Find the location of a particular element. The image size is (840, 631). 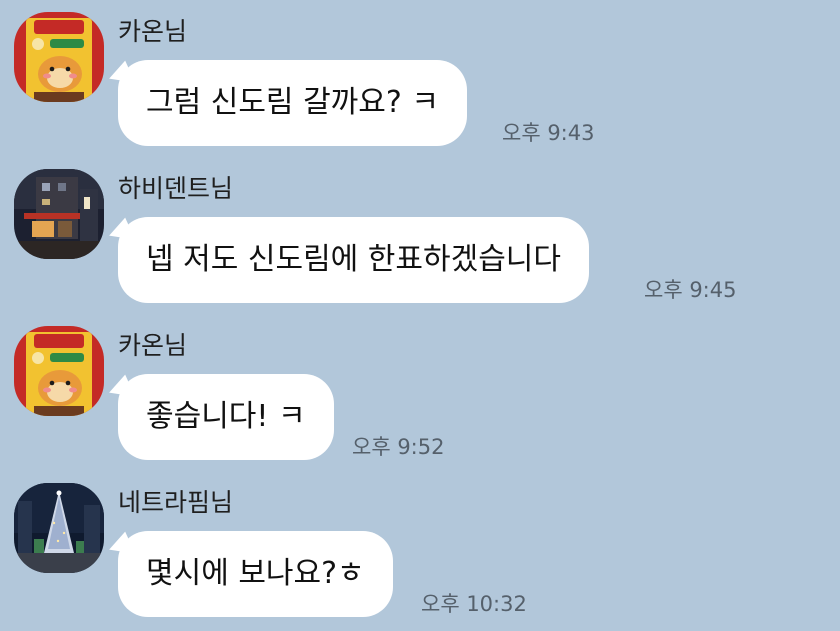

message-bubble: 몇시에 보나요?ㅎ is located at coordinates (255, 574).